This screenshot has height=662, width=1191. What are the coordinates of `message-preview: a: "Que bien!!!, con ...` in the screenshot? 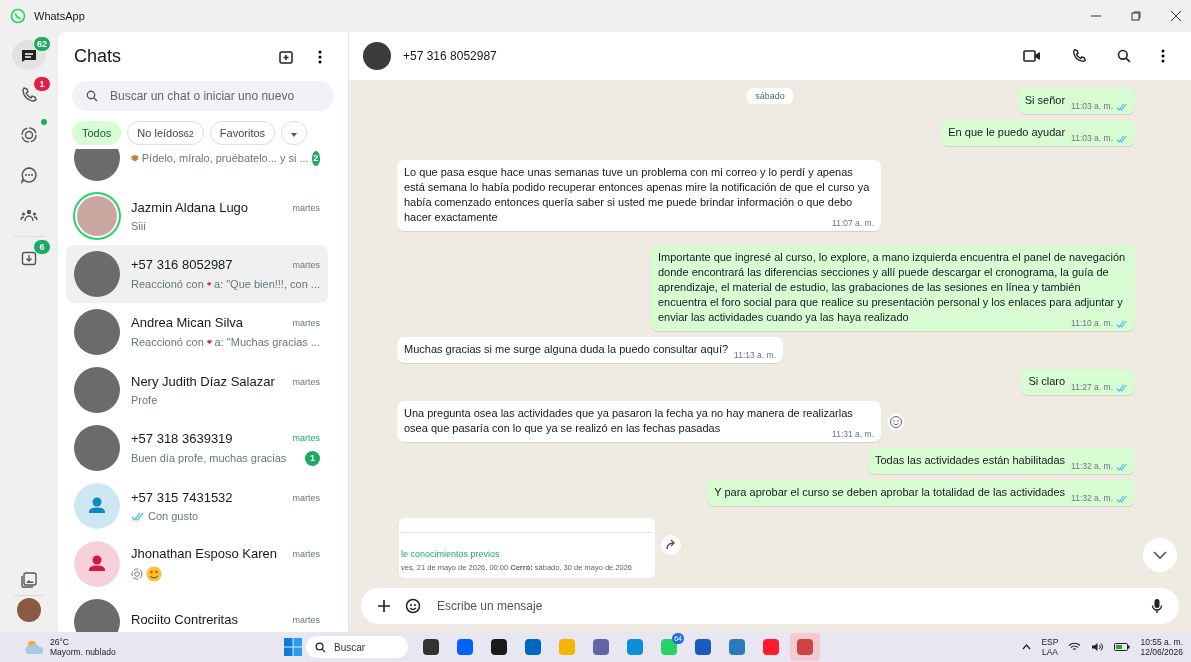 It's located at (266, 284).